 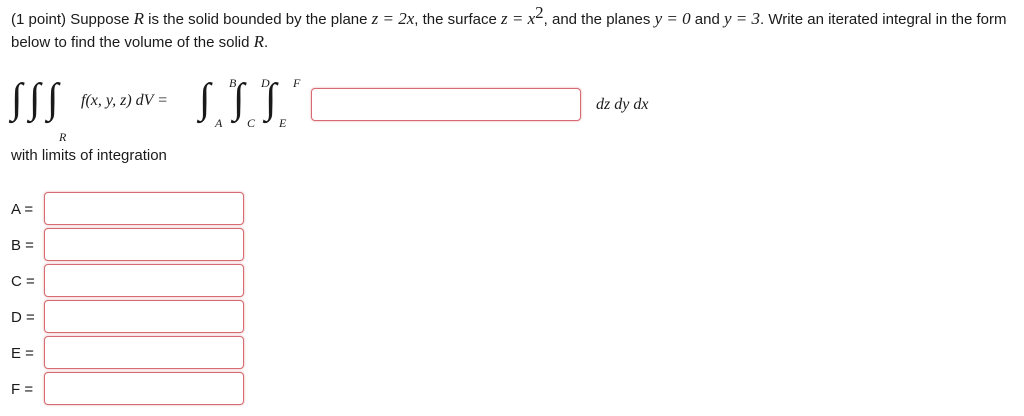 What do you see at coordinates (22, 389) in the screenshot?
I see `limit-label: F =` at bounding box center [22, 389].